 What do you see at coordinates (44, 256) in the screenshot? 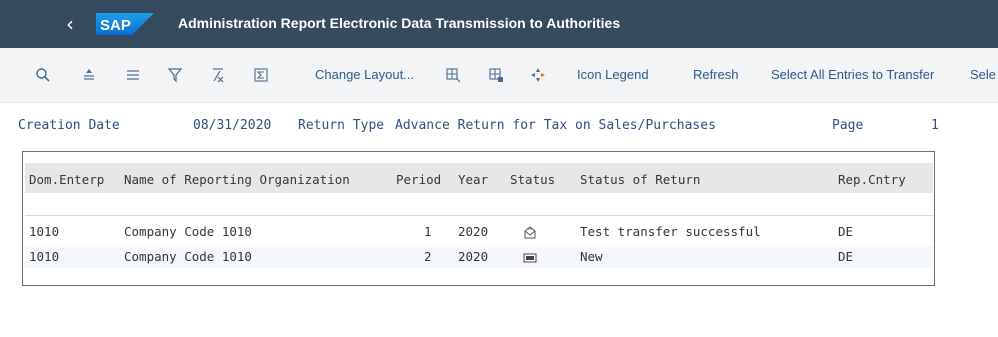
I see `row2-dom-enterp: 1010` at bounding box center [44, 256].